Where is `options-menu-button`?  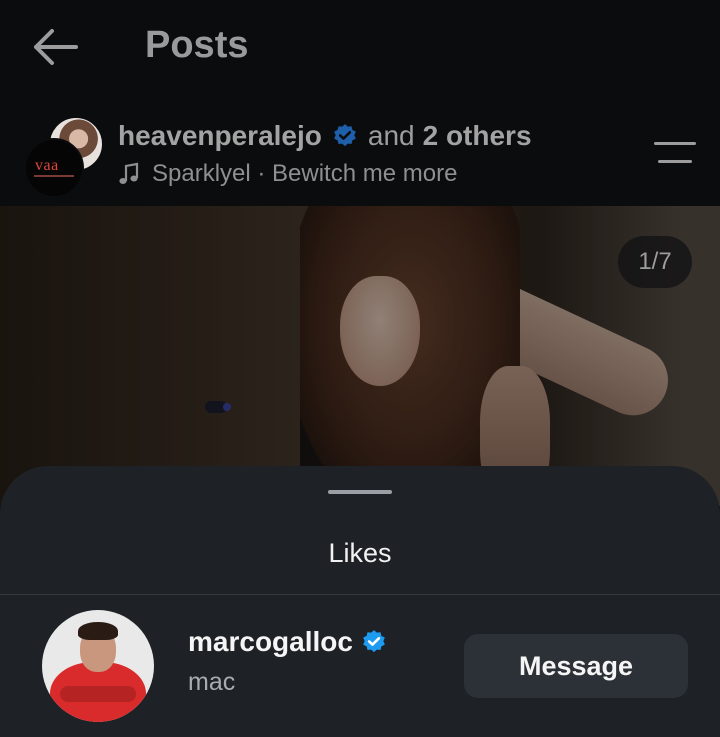
options-menu-button is located at coordinates (675, 154).